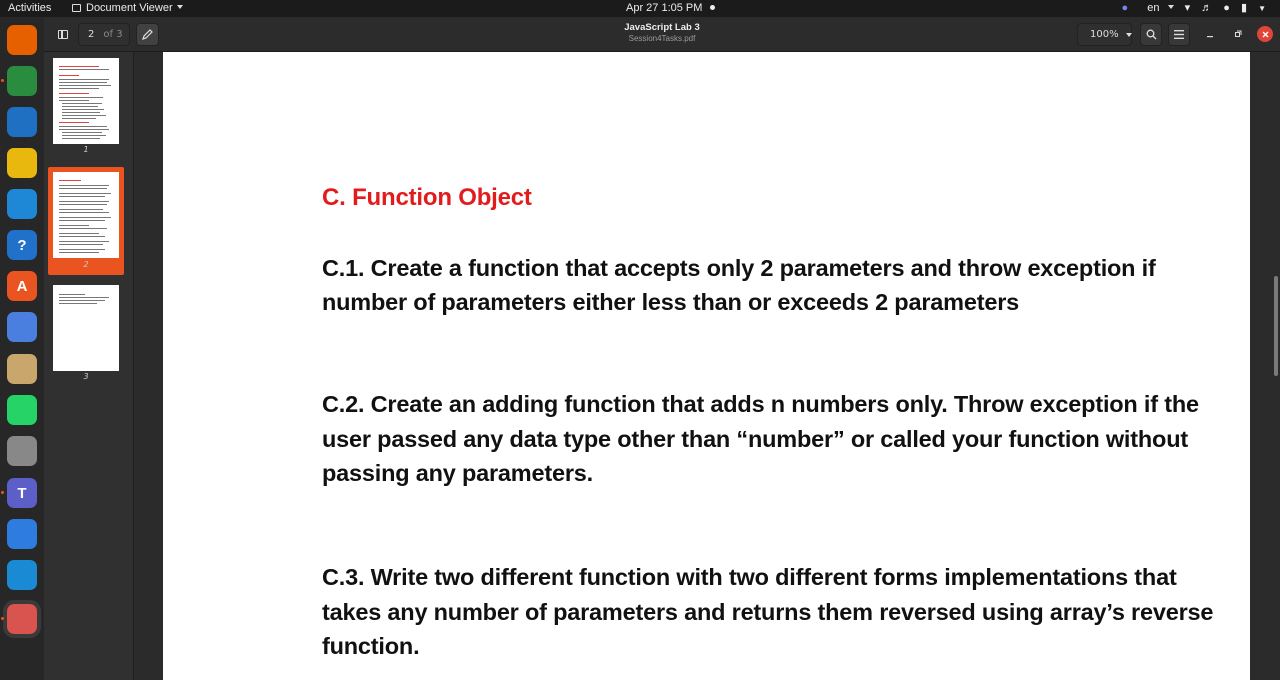 The width and height of the screenshot is (1280, 680). What do you see at coordinates (86, 376) in the screenshot?
I see `thumbnail-page-number: 3` at bounding box center [86, 376].